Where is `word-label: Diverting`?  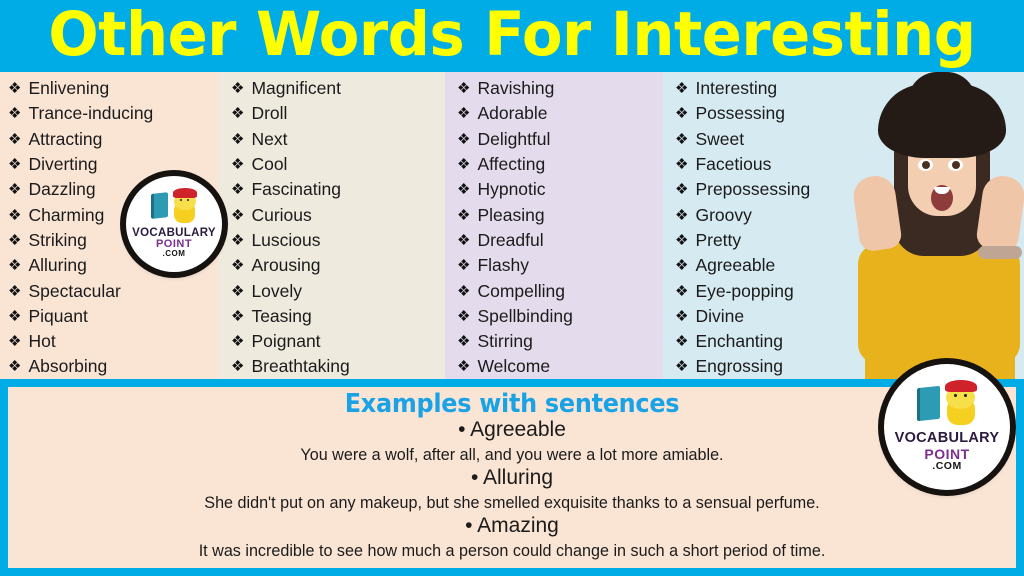
word-label: Diverting is located at coordinates (63, 164).